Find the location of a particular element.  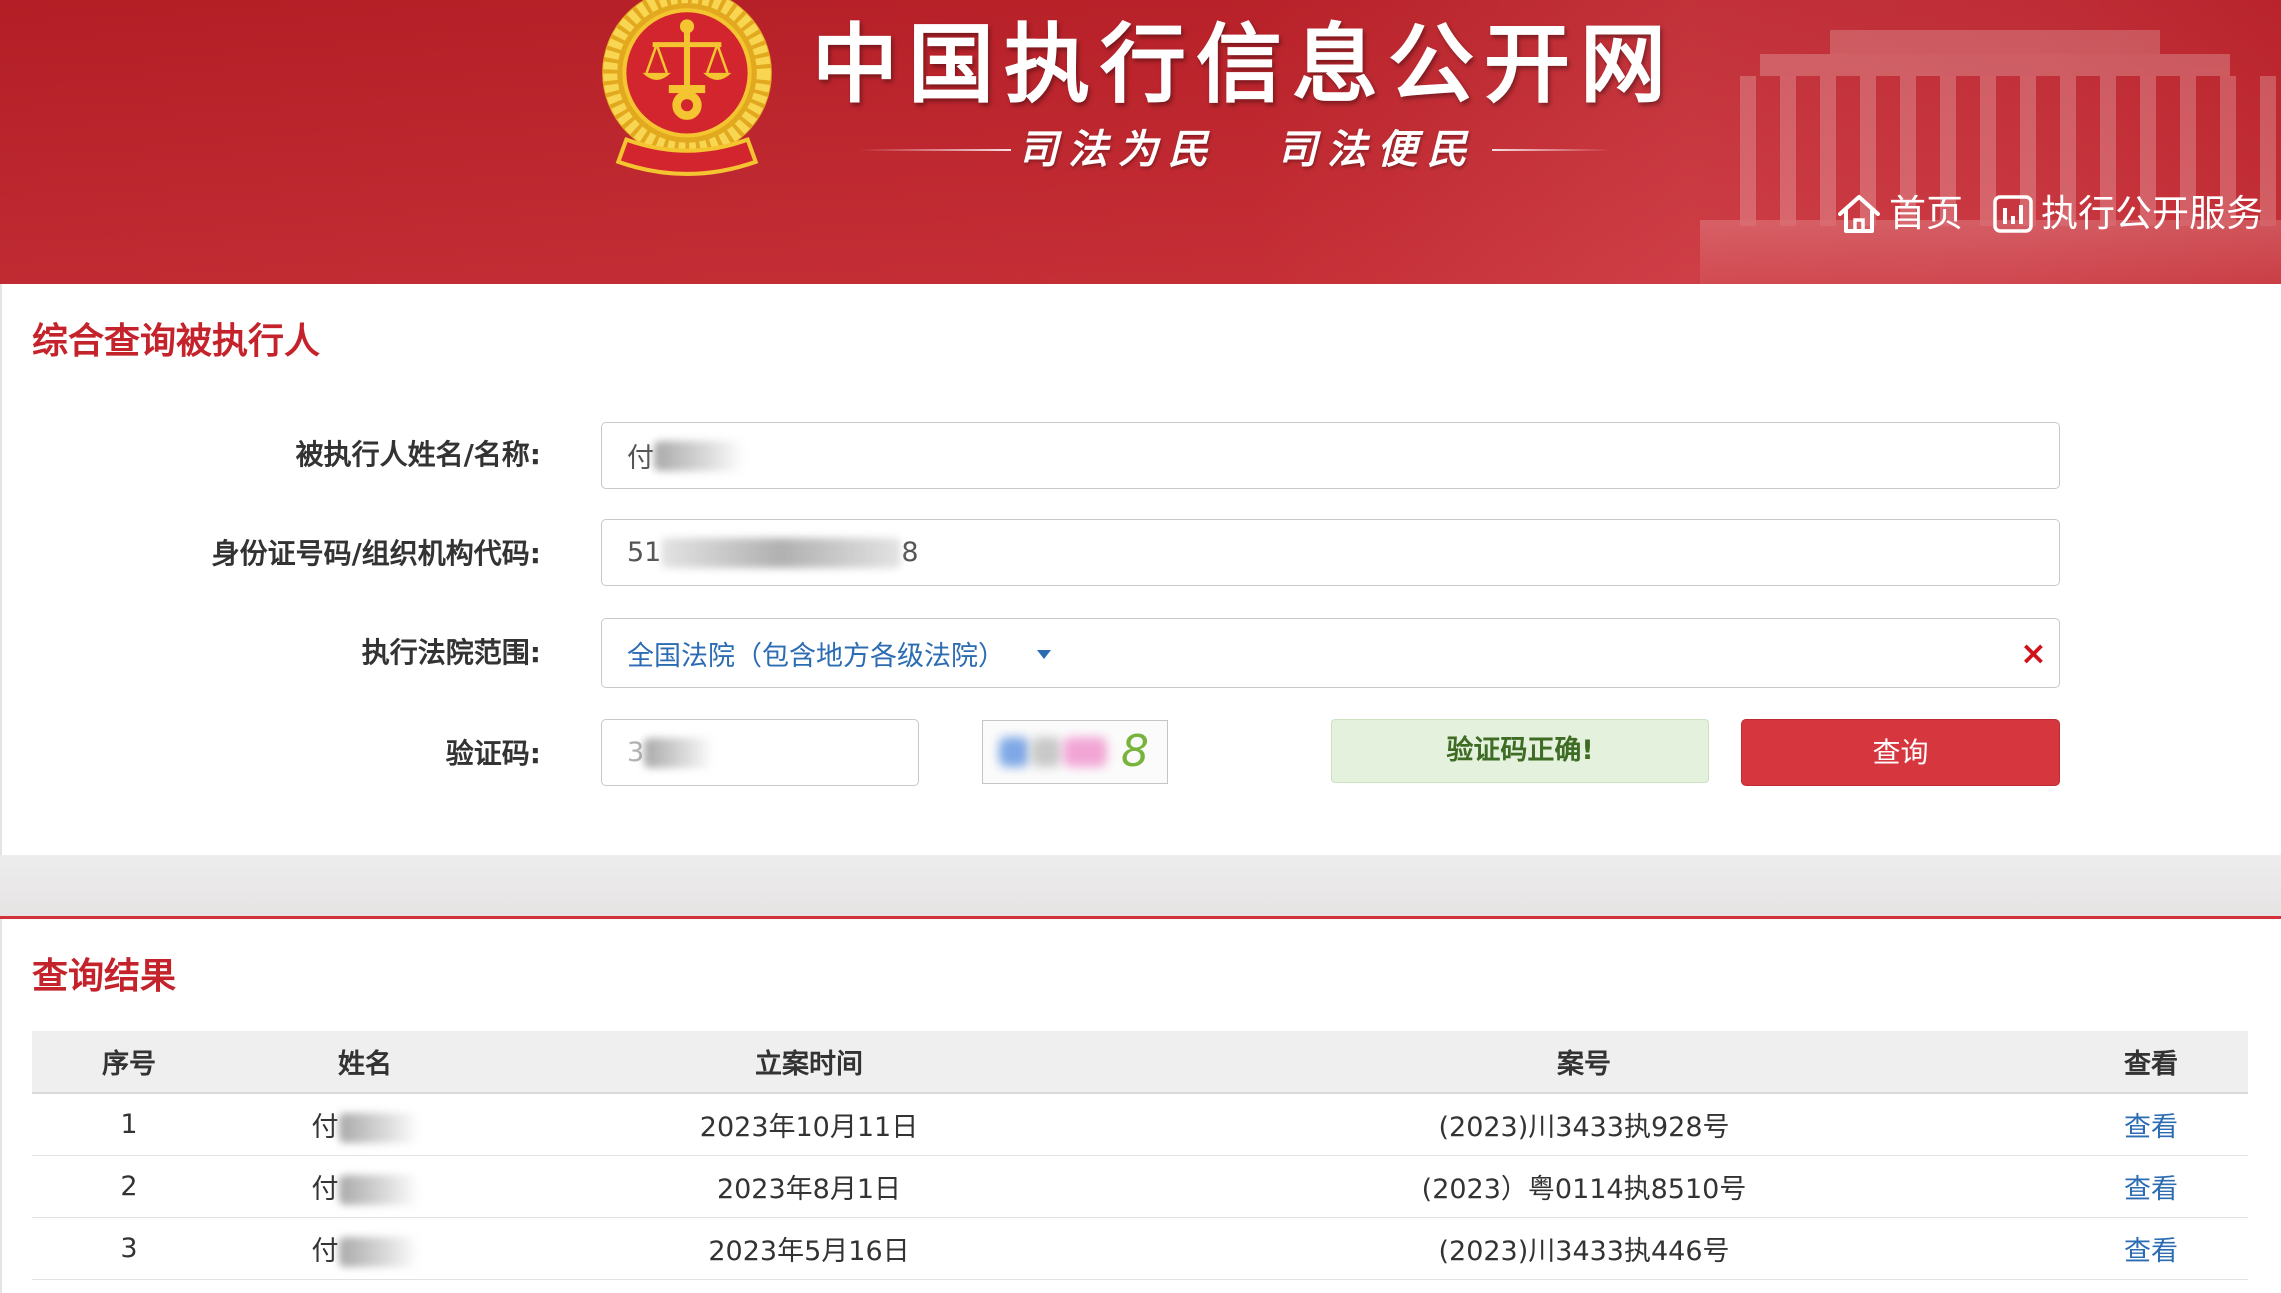

slogan-line-right is located at coordinates (1551, 150).